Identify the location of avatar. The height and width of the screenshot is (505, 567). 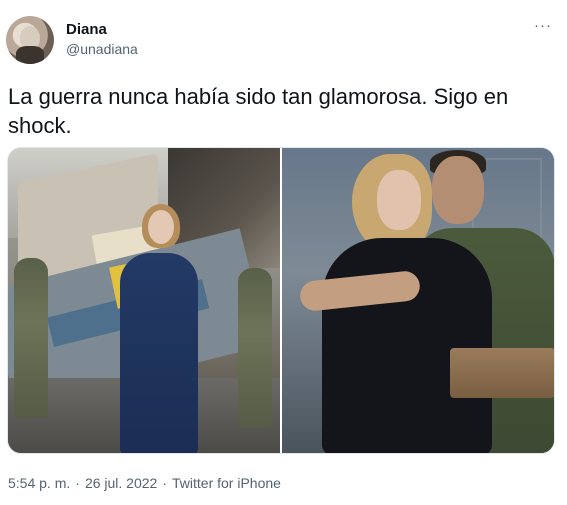
(30, 40).